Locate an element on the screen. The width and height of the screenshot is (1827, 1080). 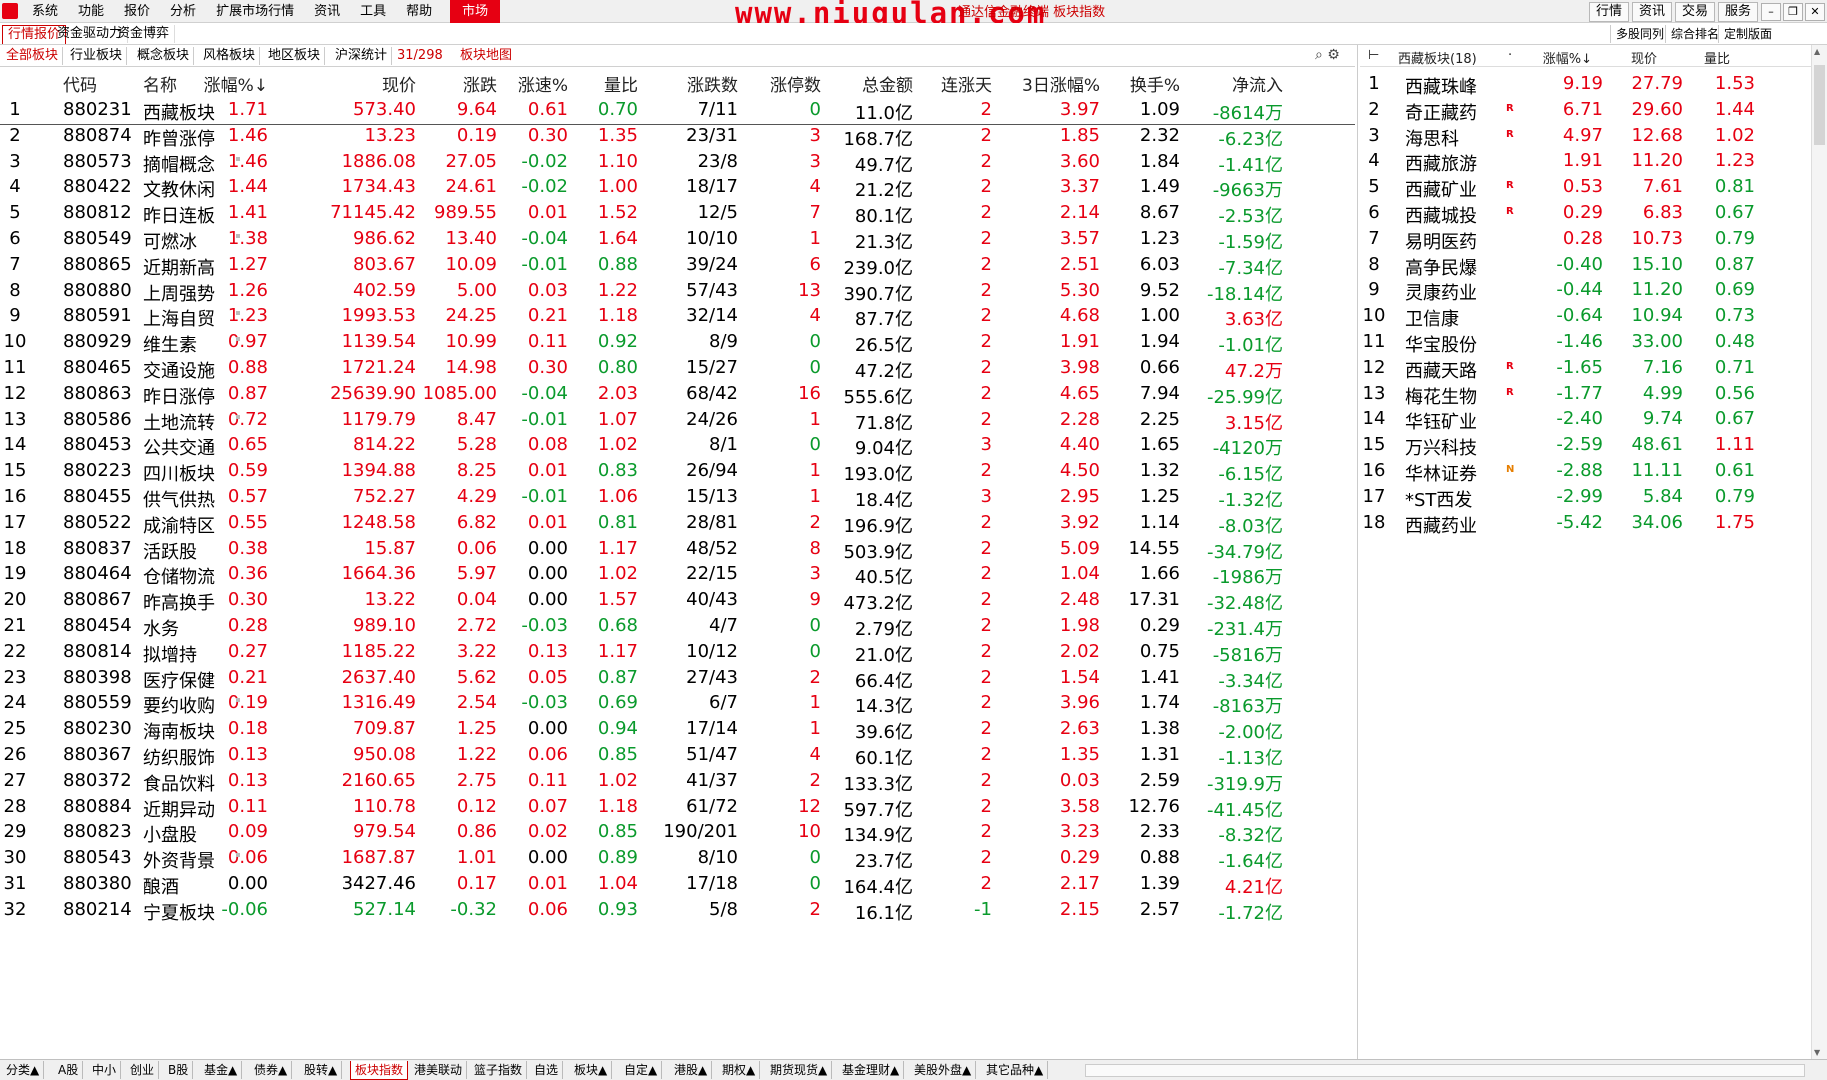
menu-item: 帮助 is located at coordinates (419, 11).